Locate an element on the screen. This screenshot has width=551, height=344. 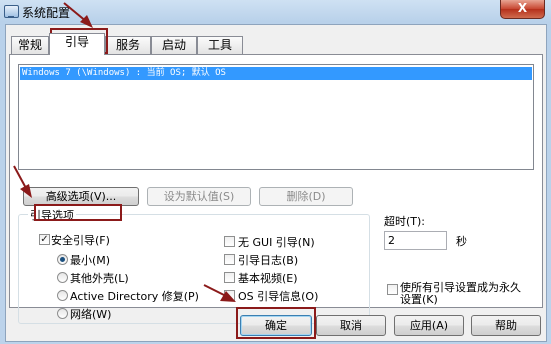
timeout-unit: 秒 is located at coordinates (461, 241).